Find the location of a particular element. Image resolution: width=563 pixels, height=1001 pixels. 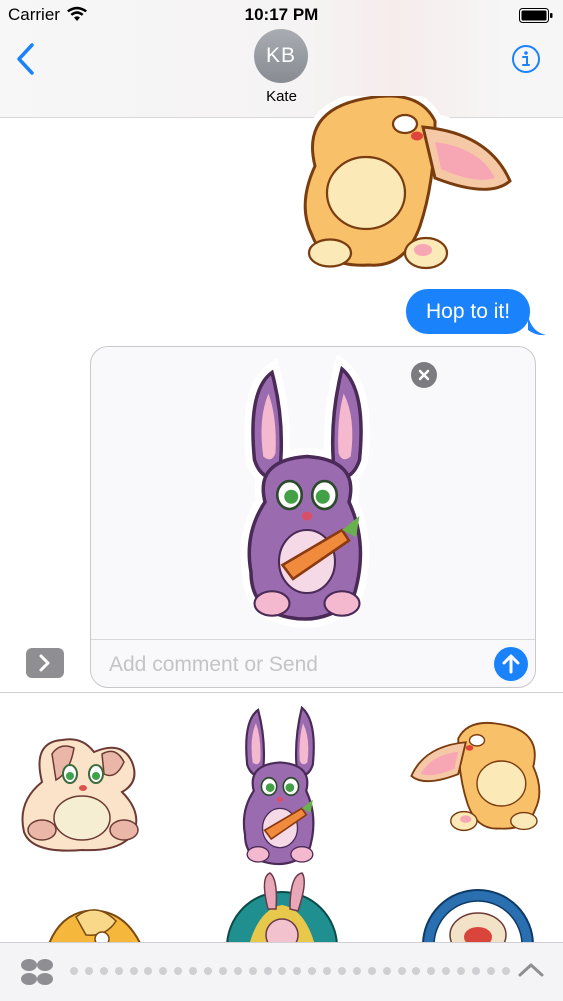

bubble-tail is located at coordinates (537, 326).